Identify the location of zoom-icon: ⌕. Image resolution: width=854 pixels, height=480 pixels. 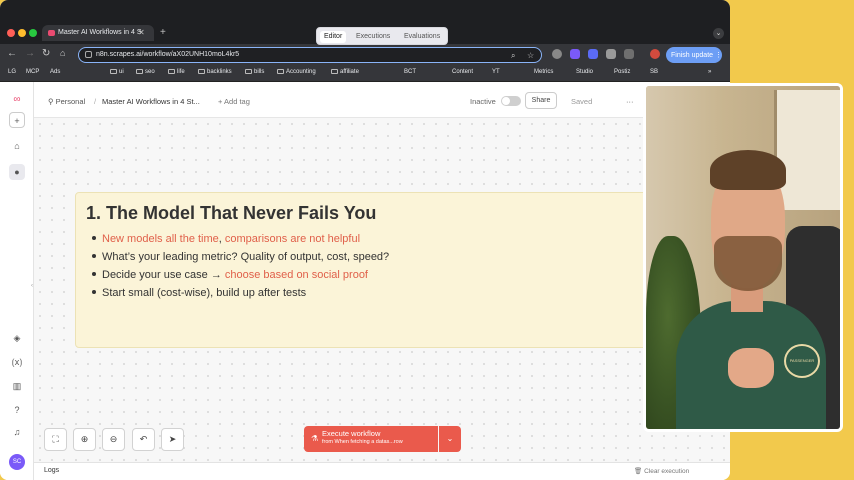
(513, 56).